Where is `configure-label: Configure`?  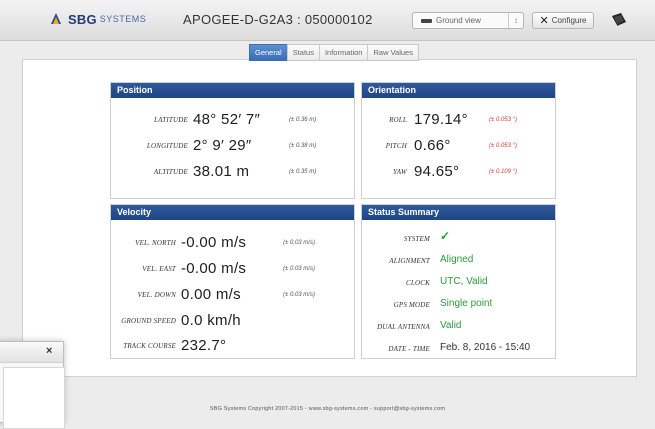
configure-label: Configure is located at coordinates (569, 20).